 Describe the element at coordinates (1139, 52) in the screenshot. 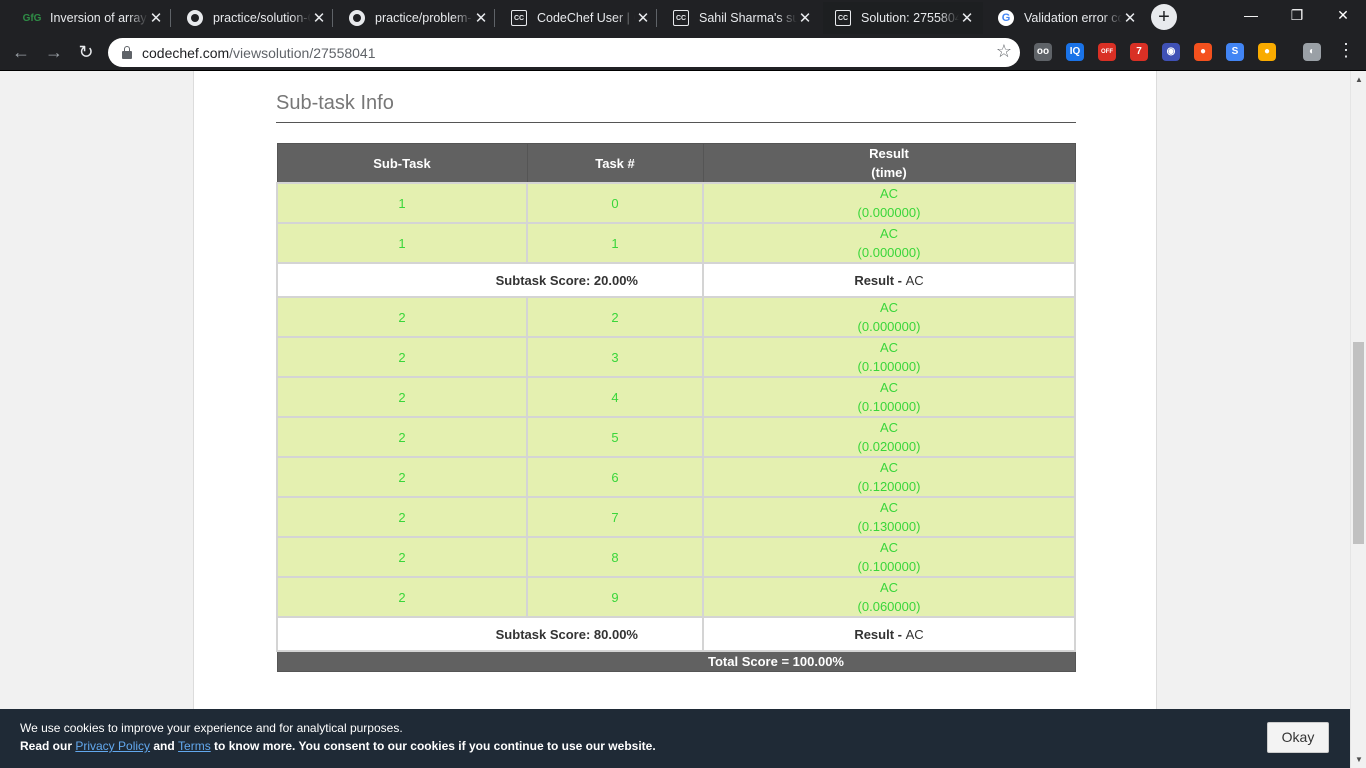

I see `notification-icon: 7` at that location.